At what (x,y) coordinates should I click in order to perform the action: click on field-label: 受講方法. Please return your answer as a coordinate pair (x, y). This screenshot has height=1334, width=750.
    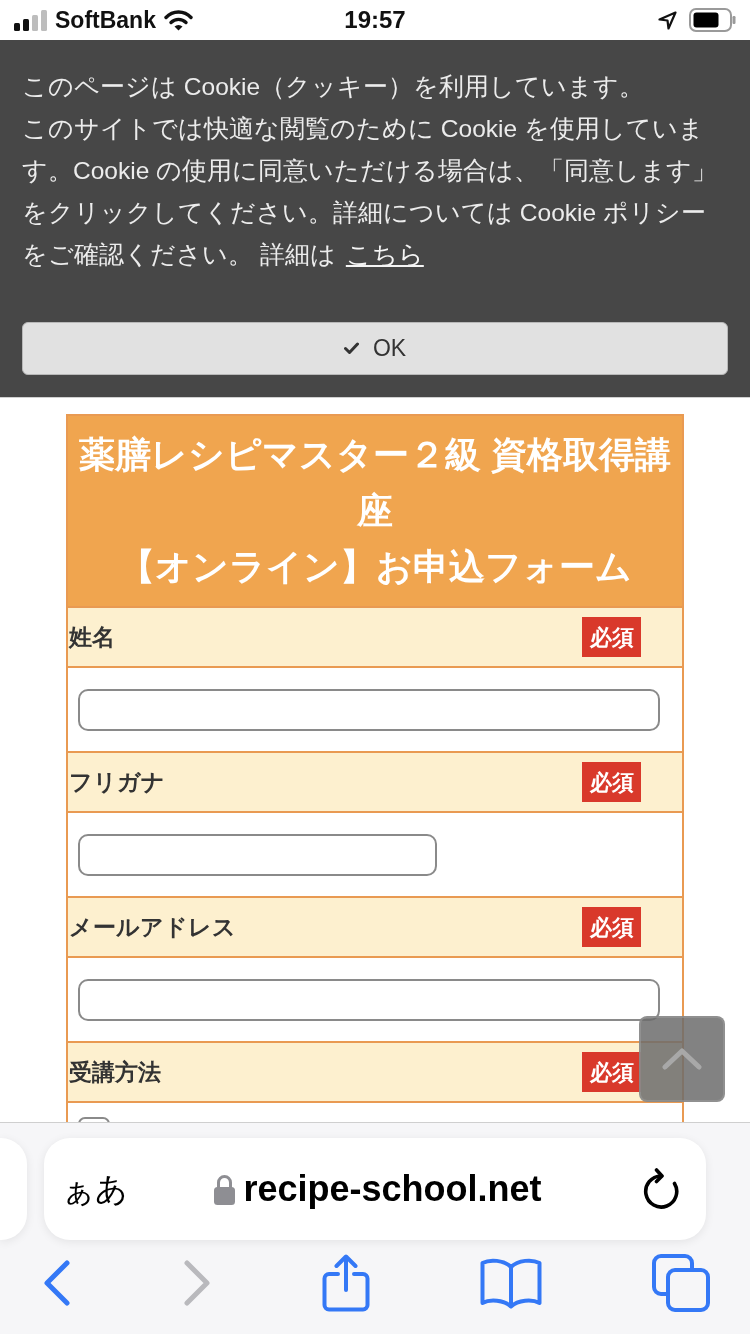
    Looking at the image, I should click on (115, 1072).